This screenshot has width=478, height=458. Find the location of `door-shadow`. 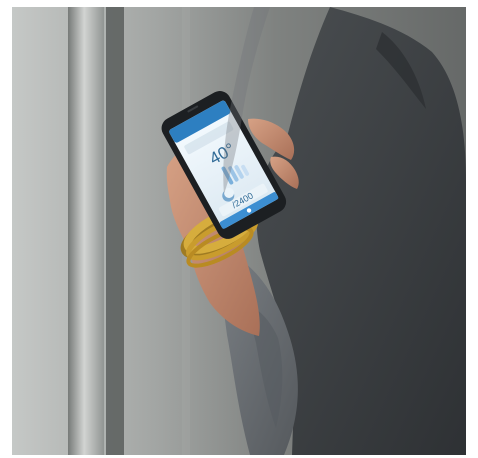

door-shadow is located at coordinates (115, 231).